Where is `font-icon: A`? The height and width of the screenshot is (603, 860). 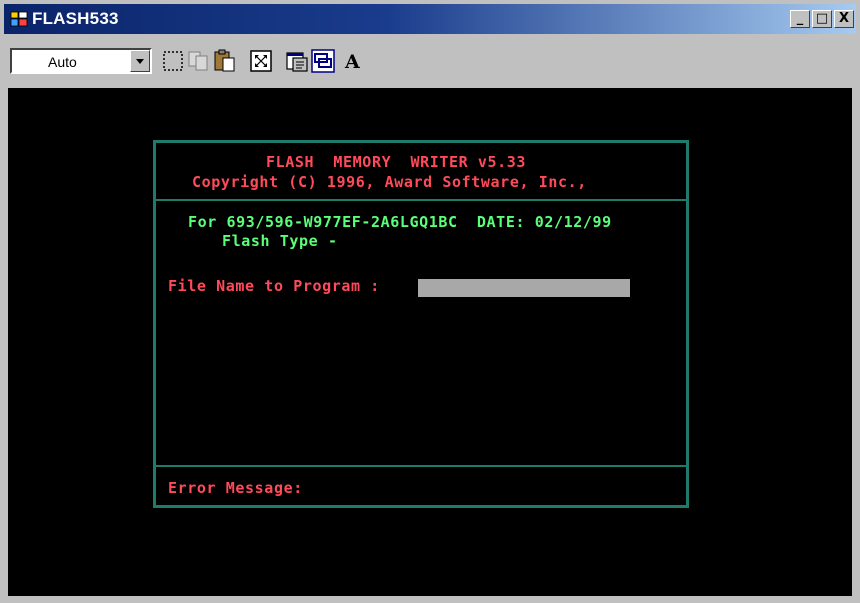
font-icon: A is located at coordinates (352, 62).